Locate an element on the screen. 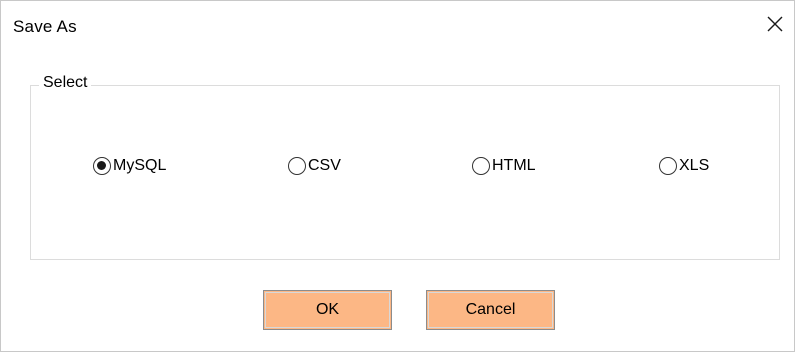  radio-xls-label: XLS is located at coordinates (694, 165).